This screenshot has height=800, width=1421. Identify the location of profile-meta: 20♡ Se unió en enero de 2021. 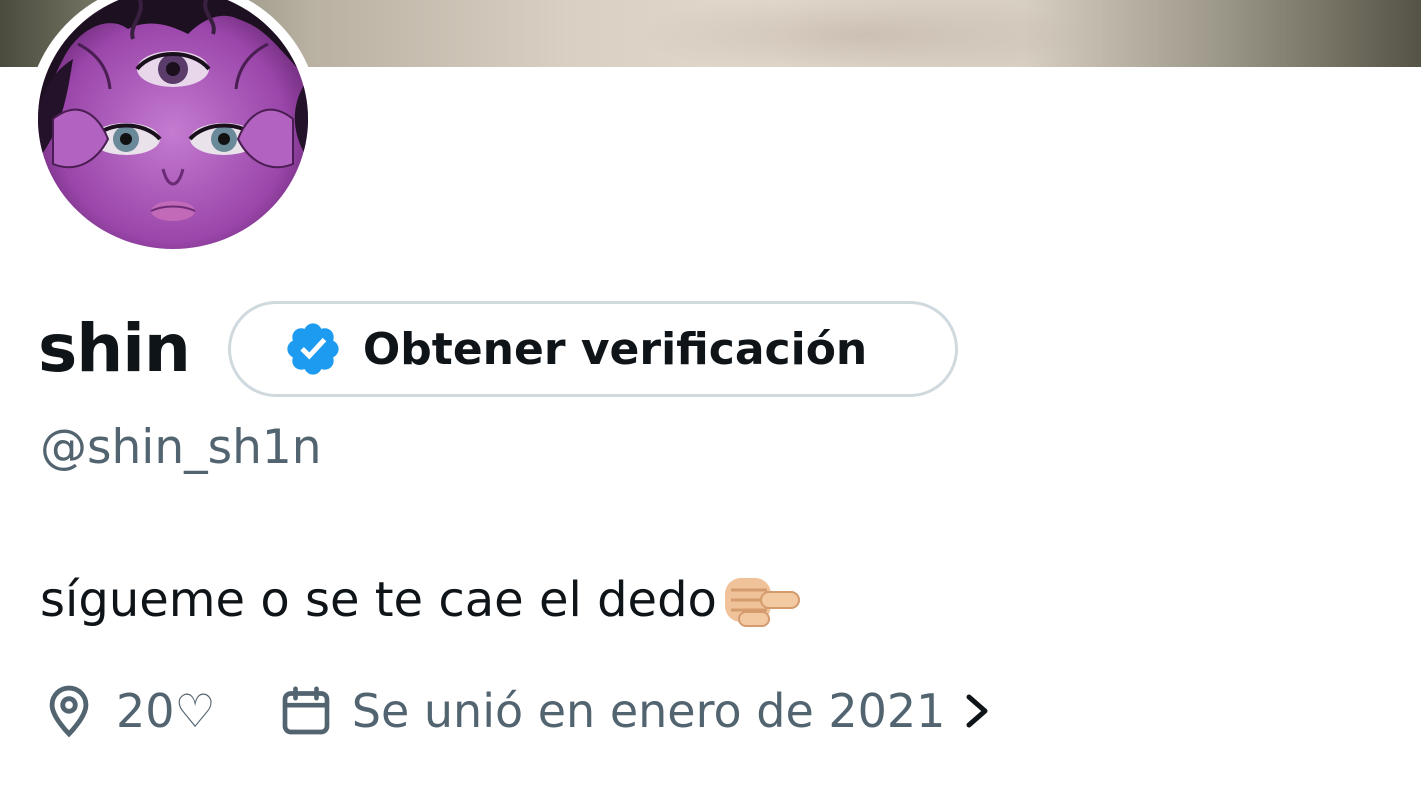
(515, 711).